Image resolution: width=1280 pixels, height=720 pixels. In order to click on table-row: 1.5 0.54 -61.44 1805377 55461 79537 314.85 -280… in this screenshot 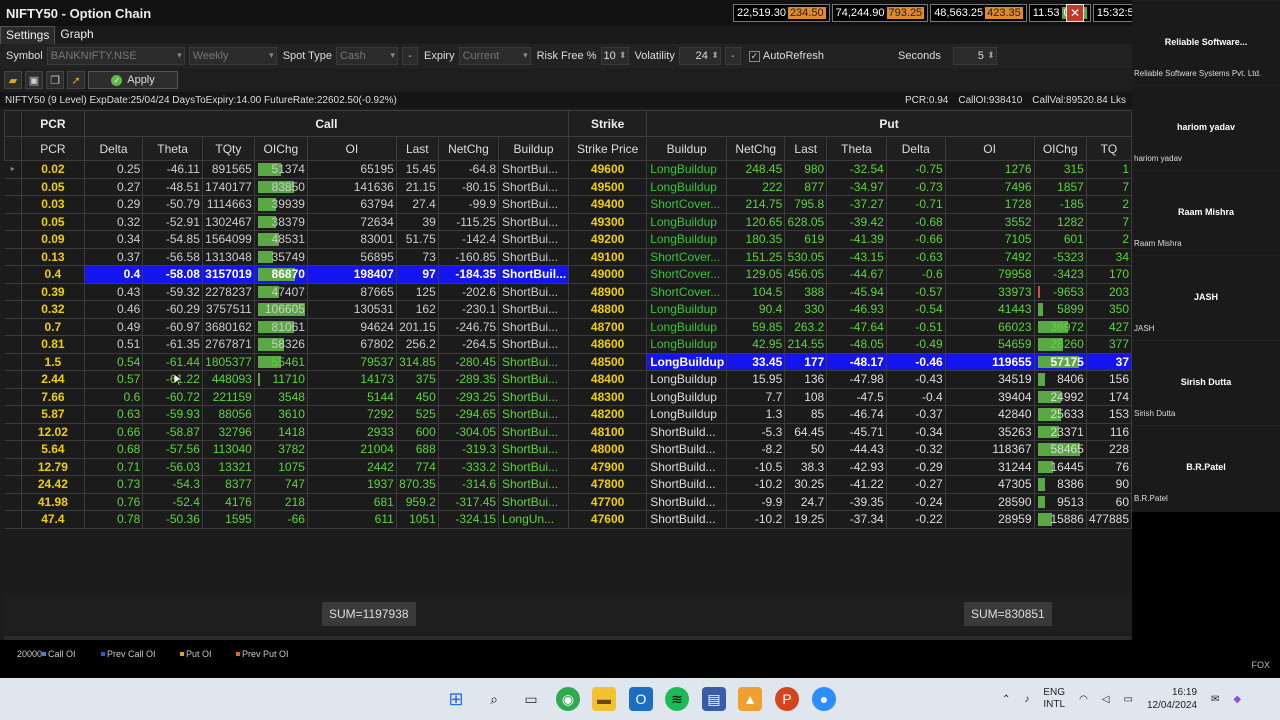, I will do `click(568, 361)`.